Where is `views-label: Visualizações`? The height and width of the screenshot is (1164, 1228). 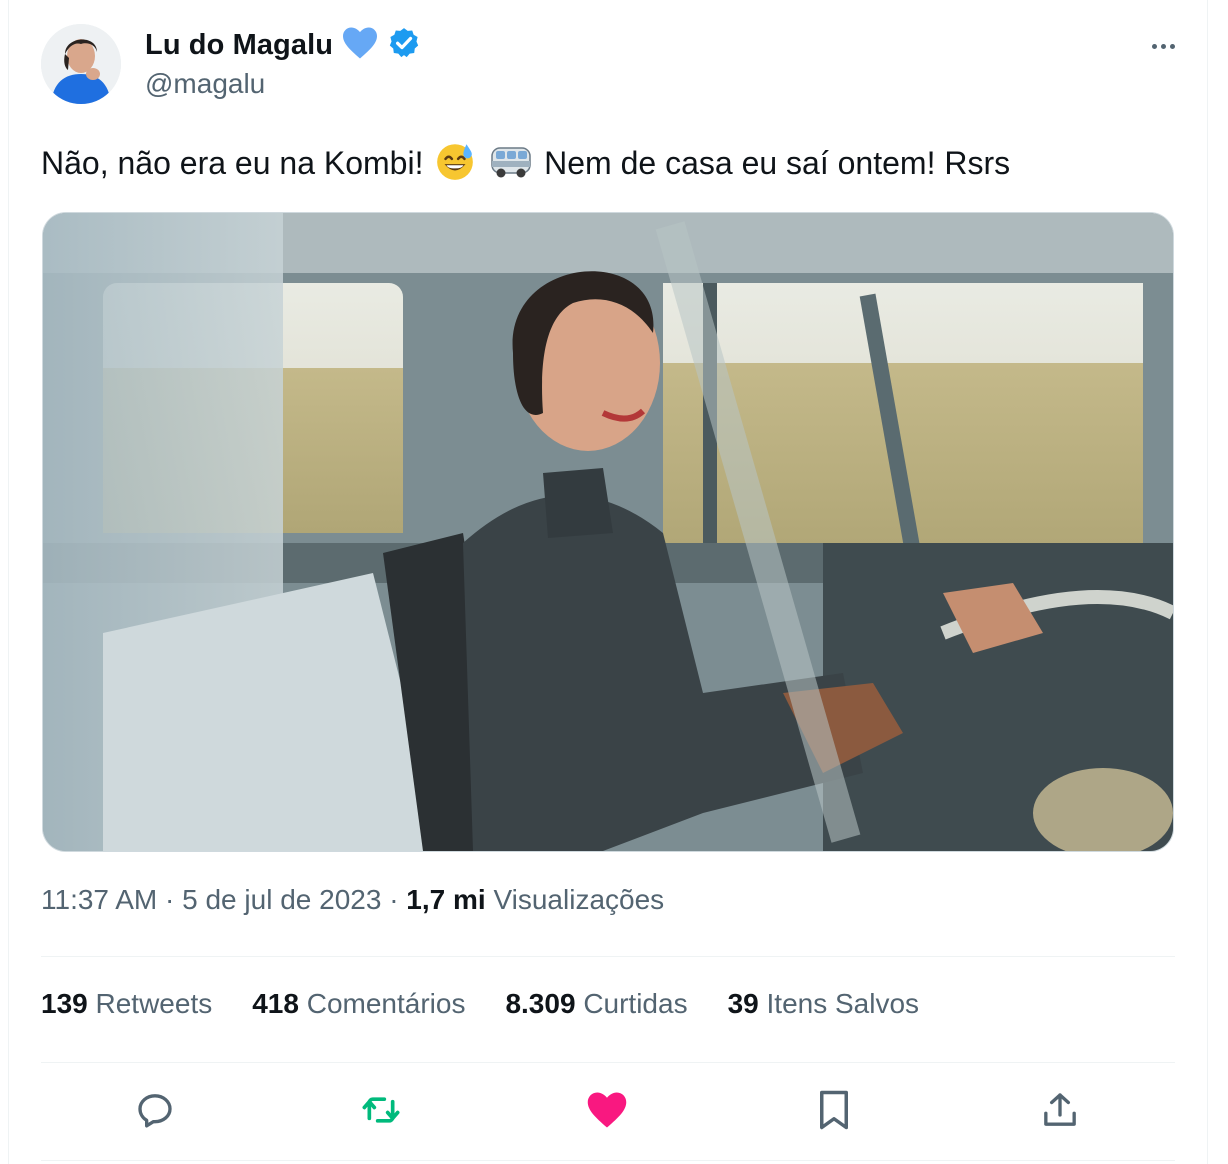
views-label: Visualizações is located at coordinates (579, 899).